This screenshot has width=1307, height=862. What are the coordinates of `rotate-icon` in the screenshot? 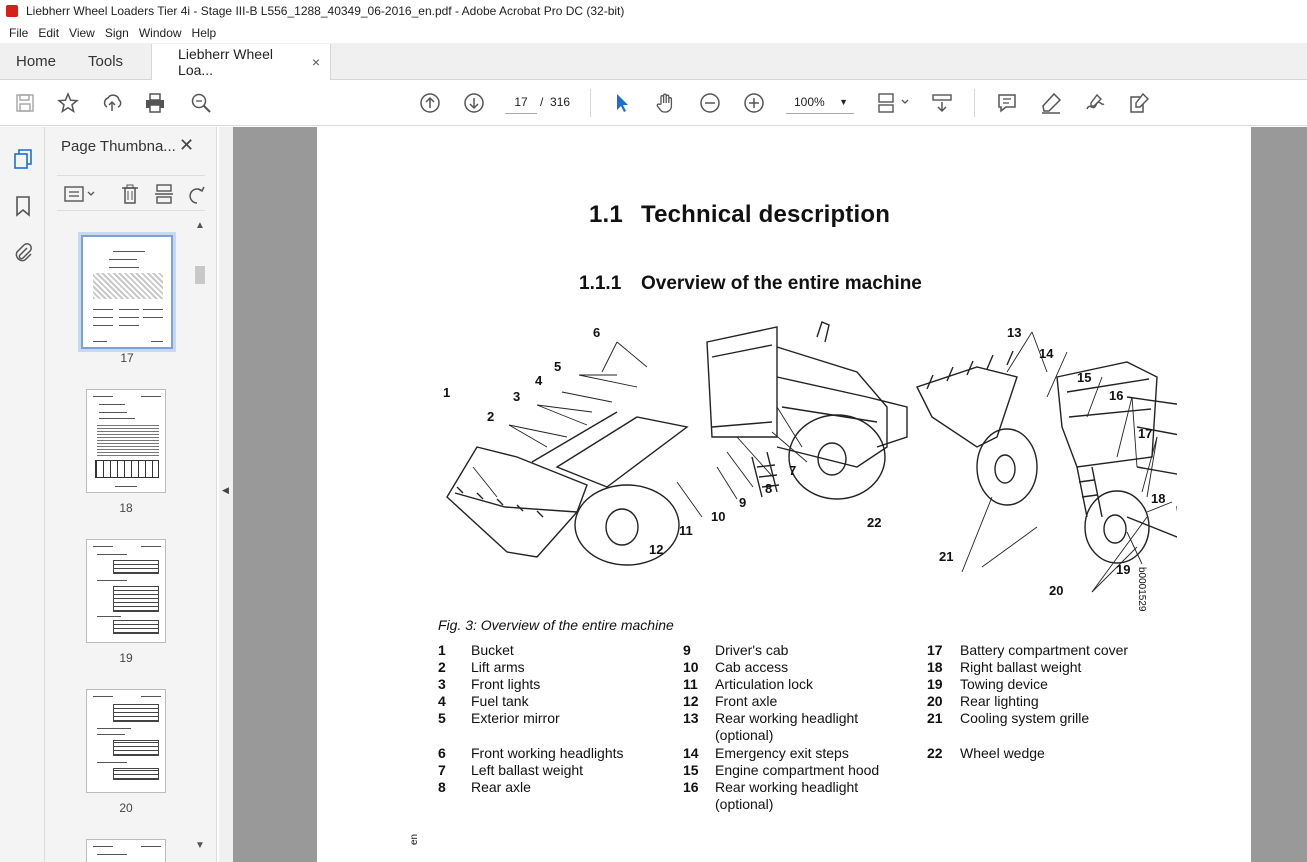 It's located at (196, 195).